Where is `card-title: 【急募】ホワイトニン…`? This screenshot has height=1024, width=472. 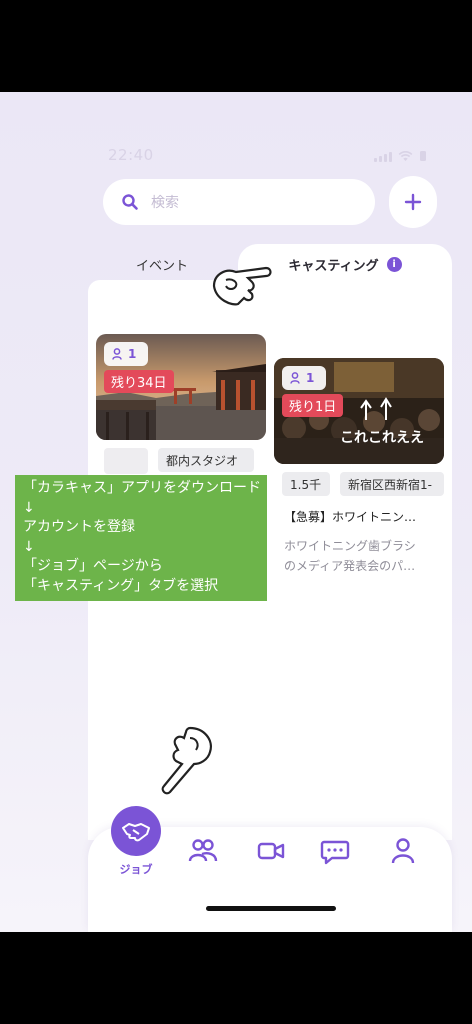
card-title: 【急募】ホワイトニン… is located at coordinates (350, 517).